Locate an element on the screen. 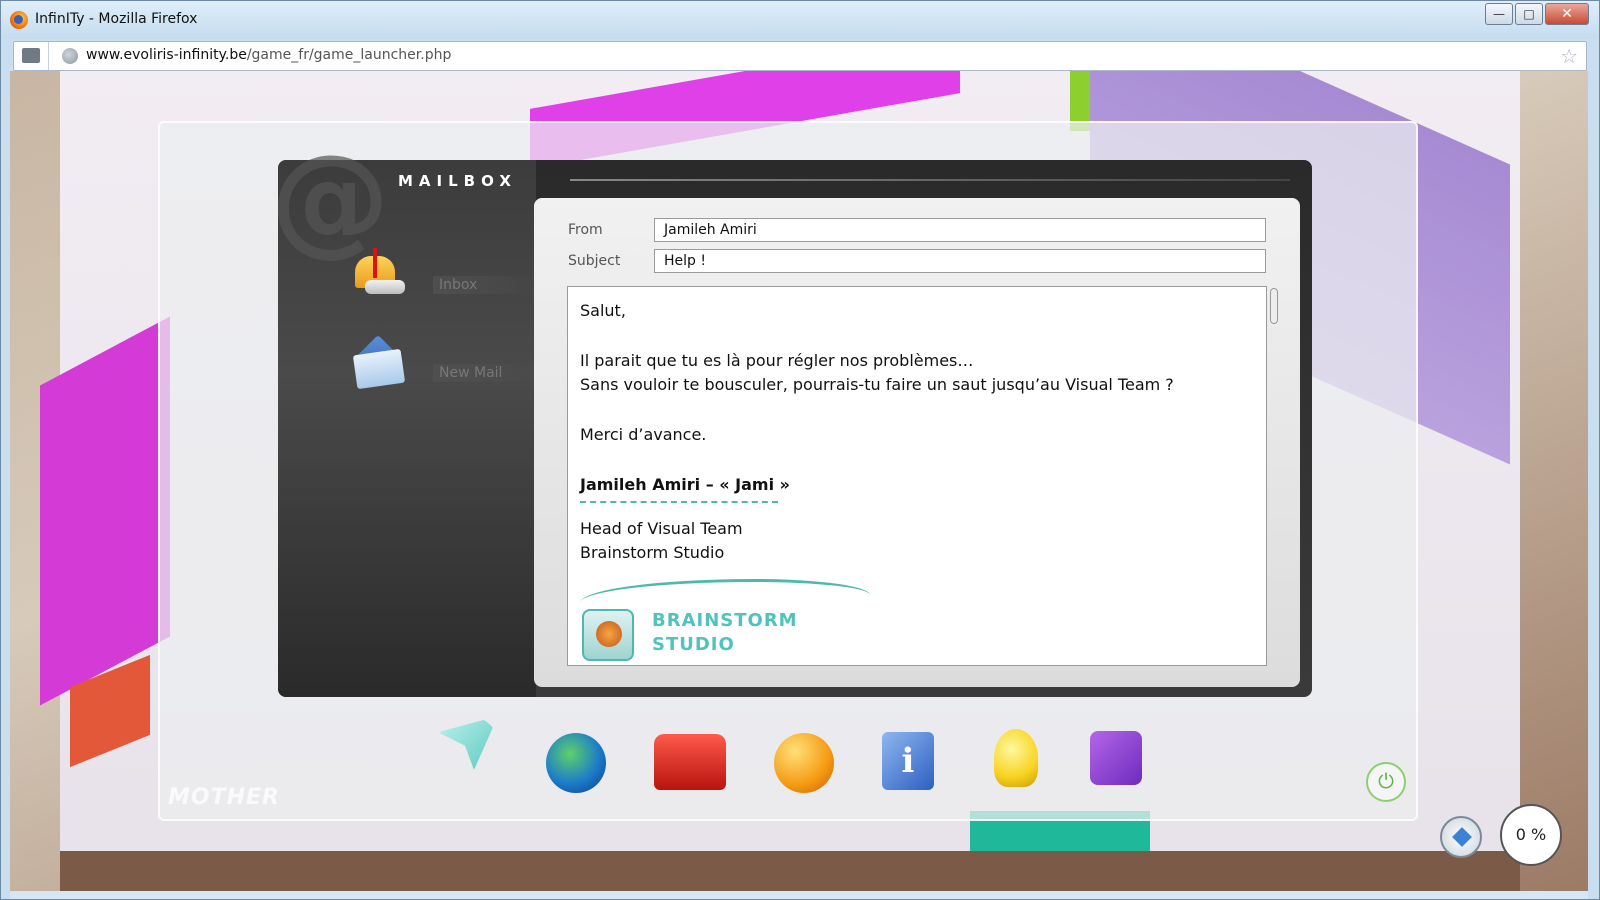 Image resolution: width=1600 pixels, height=900 pixels. globe-icon is located at coordinates (576, 763).